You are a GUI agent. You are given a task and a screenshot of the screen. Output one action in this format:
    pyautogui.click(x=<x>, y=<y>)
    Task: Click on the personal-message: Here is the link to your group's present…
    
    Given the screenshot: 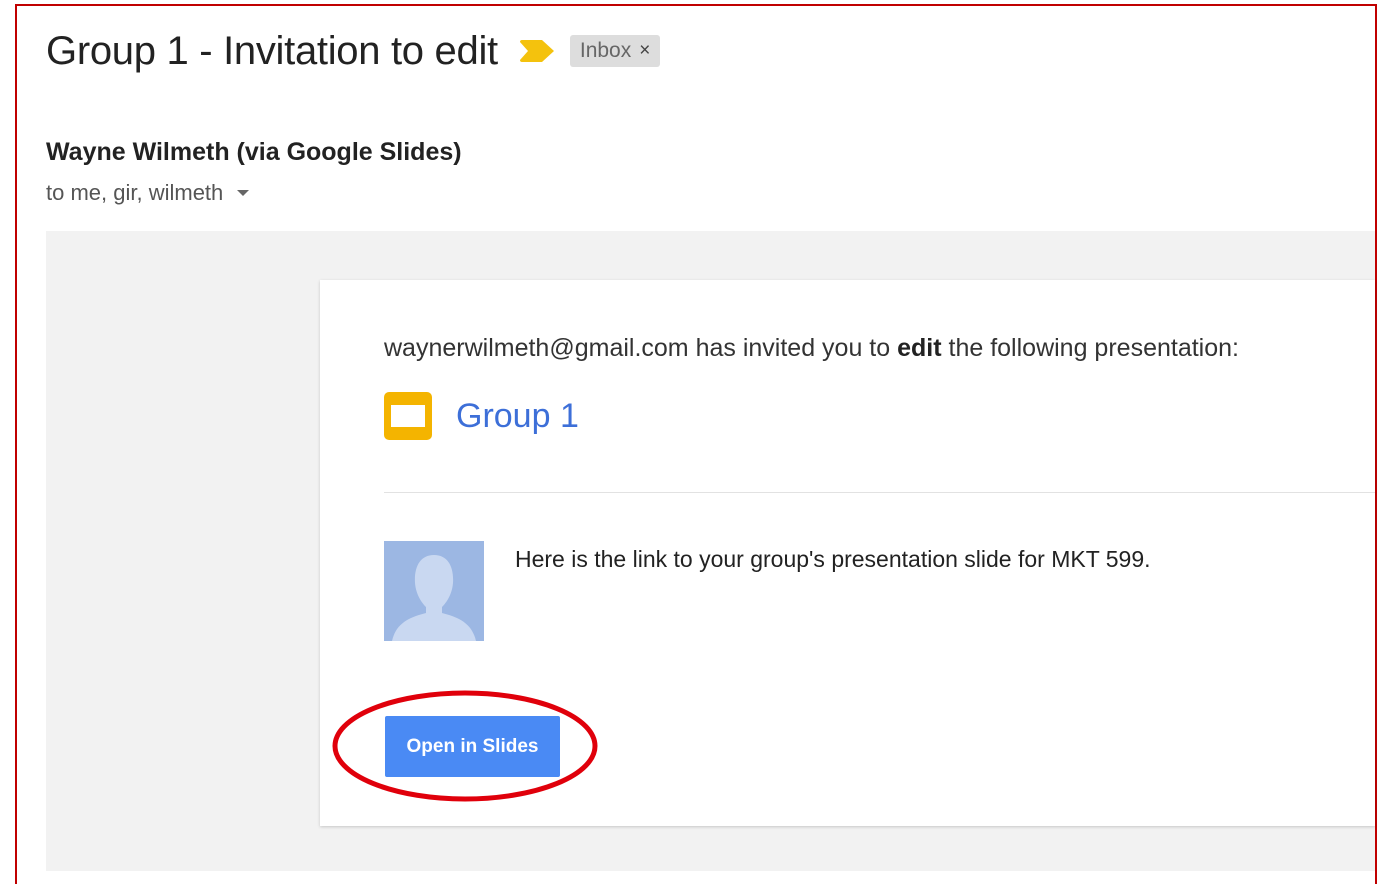 What is the action you would take?
    pyautogui.click(x=833, y=559)
    